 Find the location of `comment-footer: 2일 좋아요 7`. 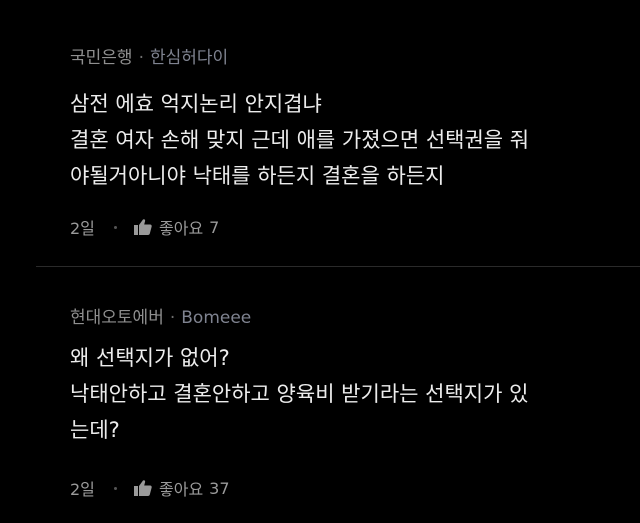

comment-footer: 2일 좋아요 7 is located at coordinates (144, 227).